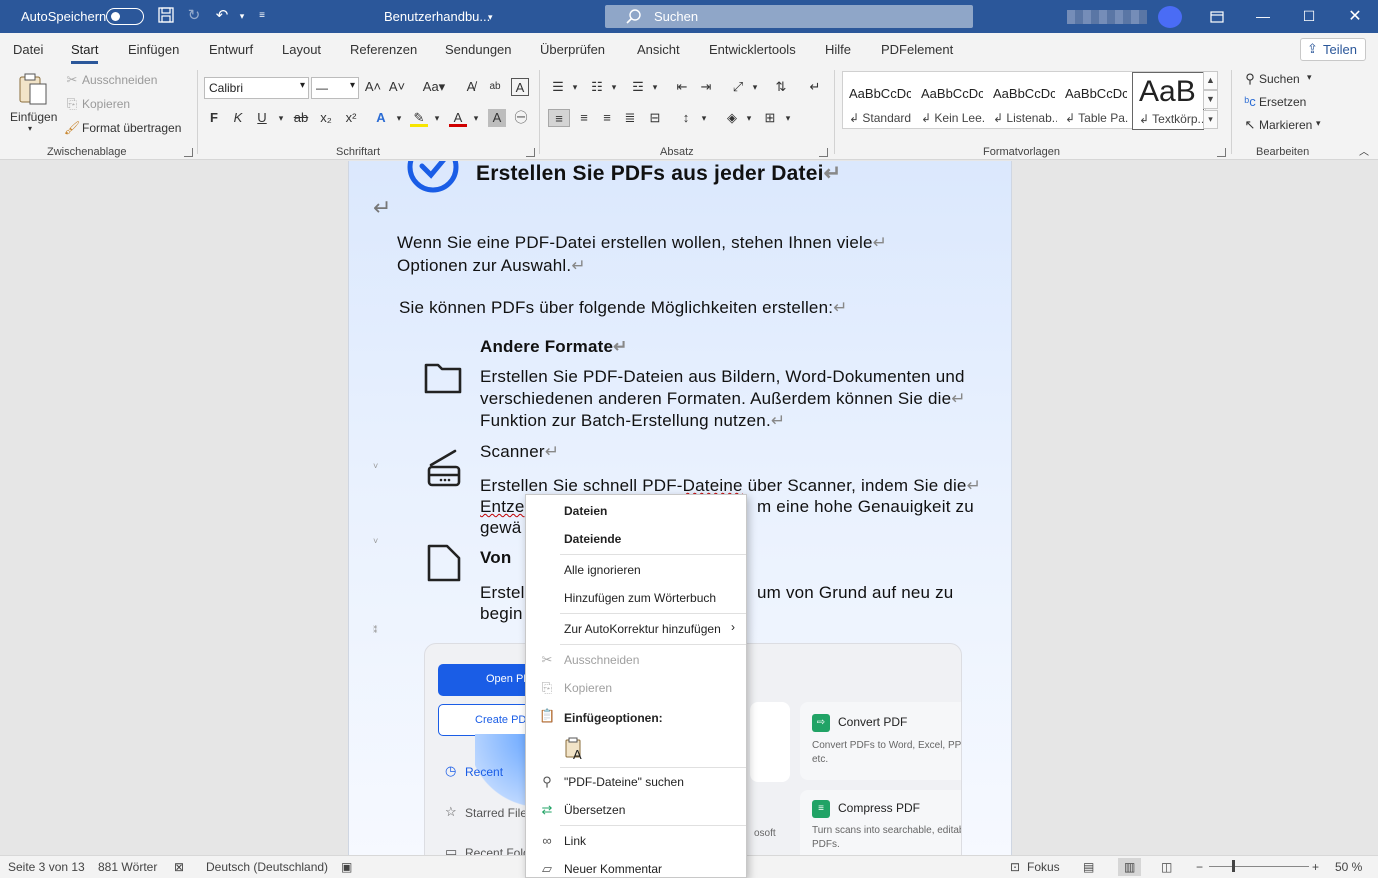  Describe the element at coordinates (738, 87) in the screenshot. I see `text-direction-icon: ⤢` at that location.